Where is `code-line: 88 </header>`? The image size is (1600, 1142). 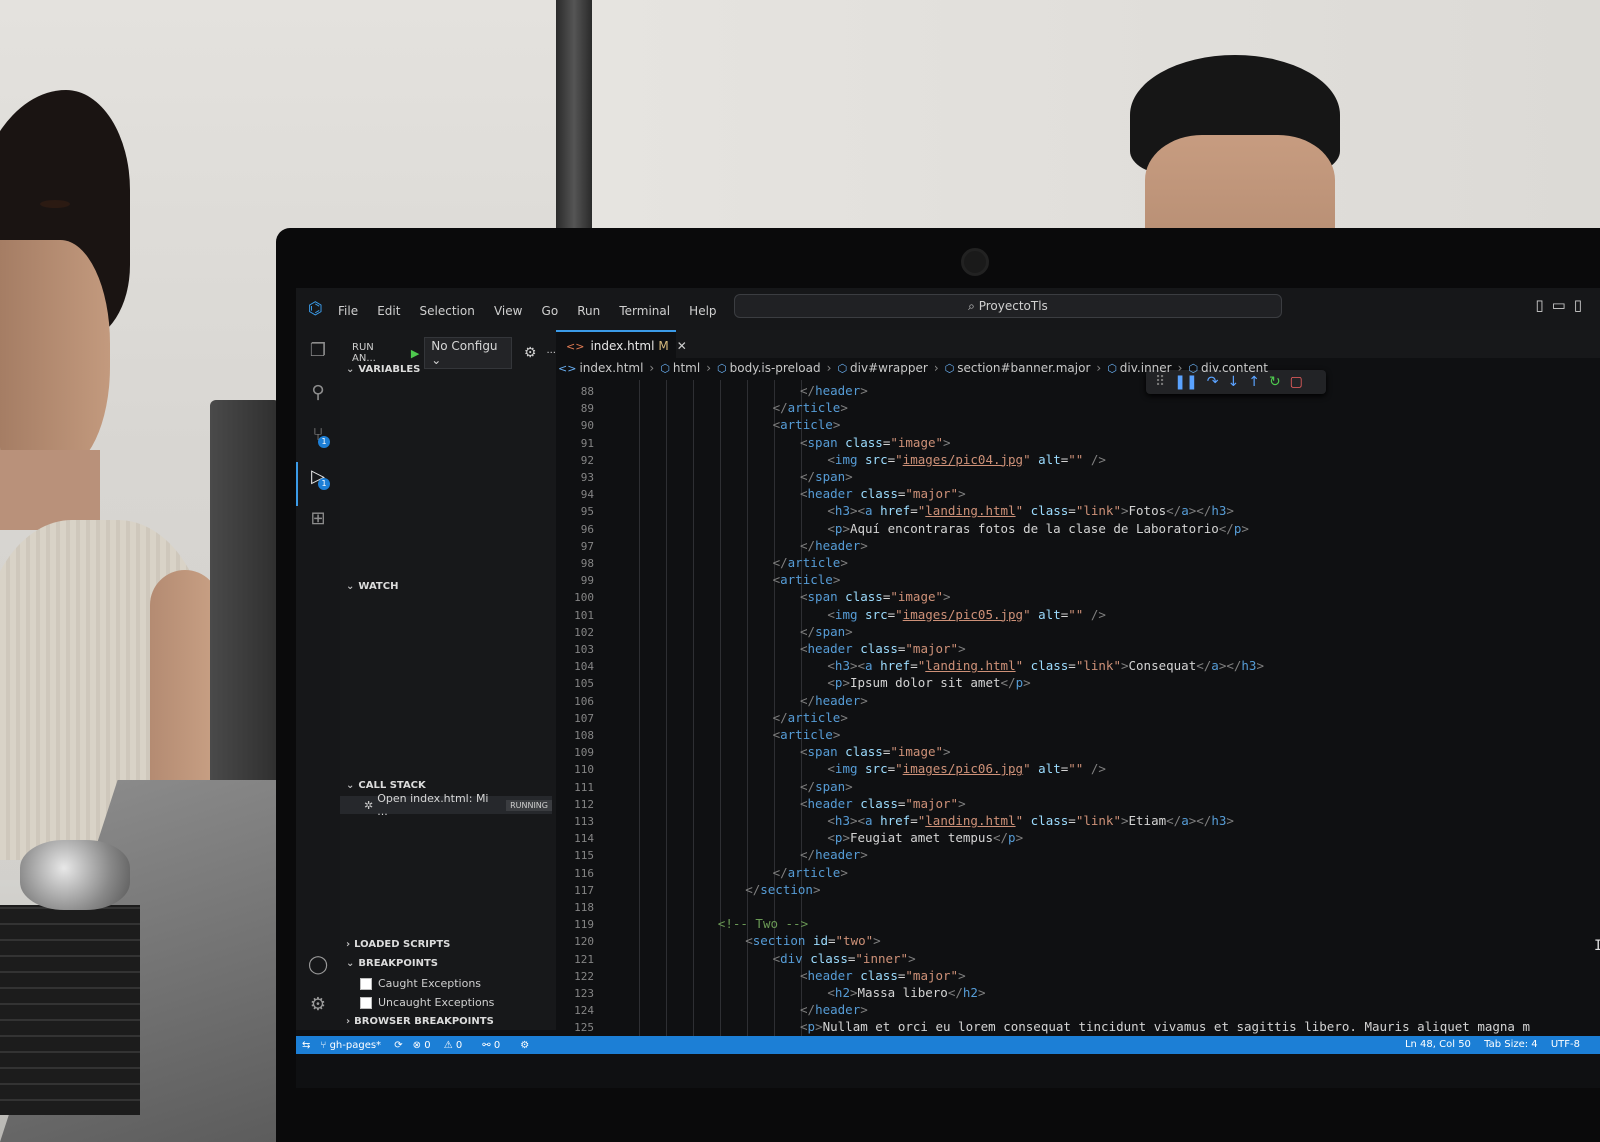
code-line: 88 </header> is located at coordinates (712, 390).